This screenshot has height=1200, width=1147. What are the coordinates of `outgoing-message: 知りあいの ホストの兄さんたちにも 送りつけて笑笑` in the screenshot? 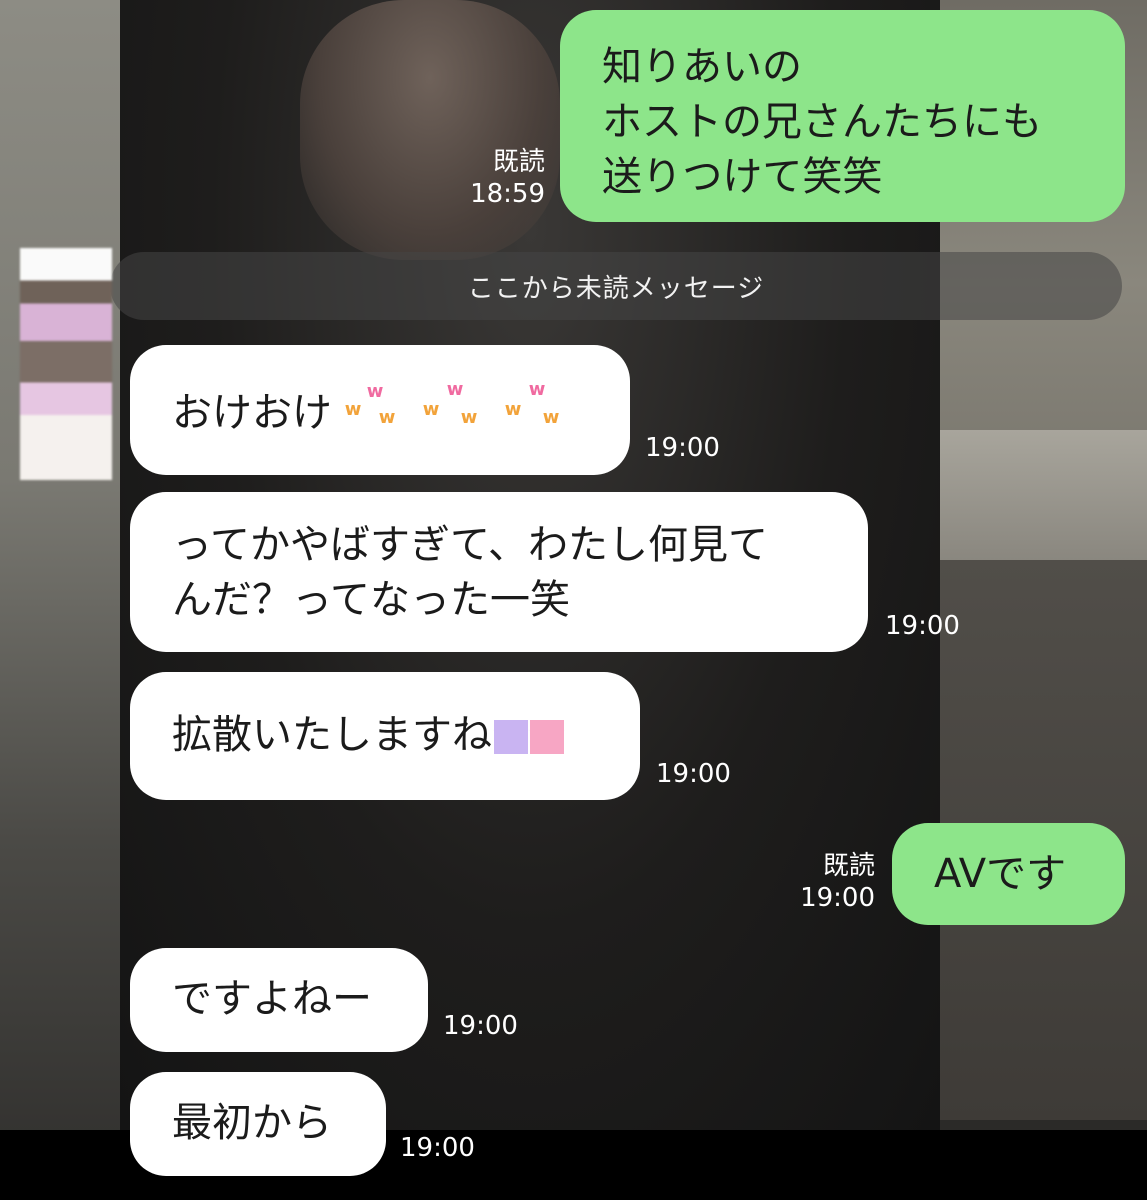 It's located at (842, 116).